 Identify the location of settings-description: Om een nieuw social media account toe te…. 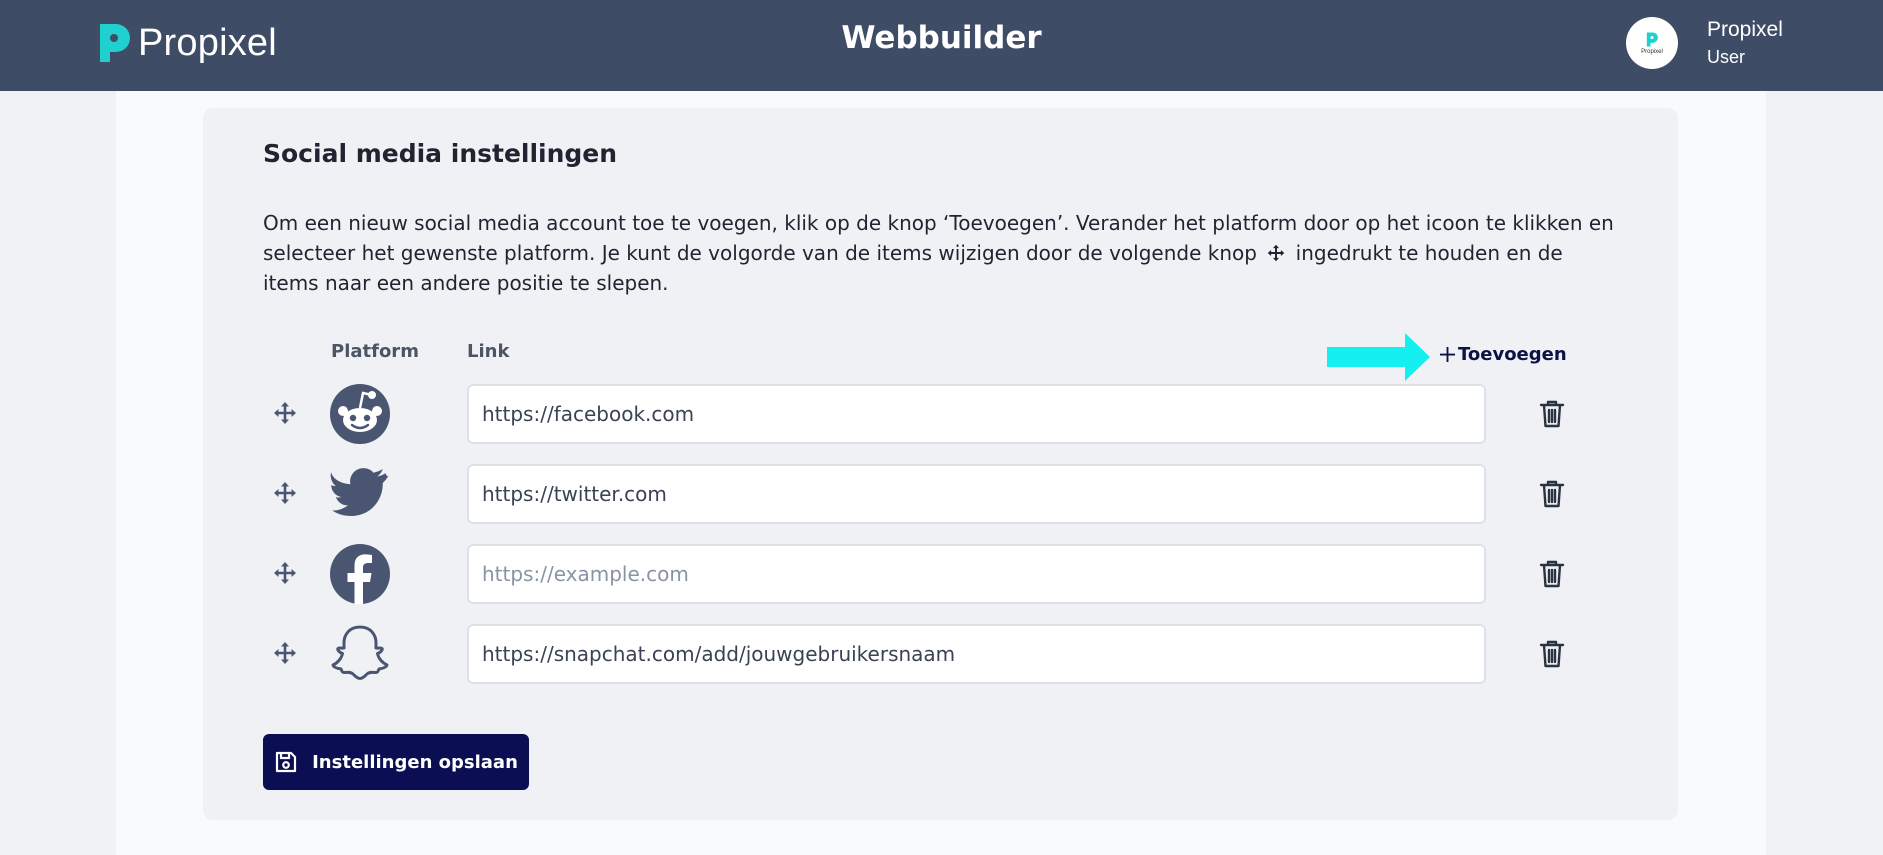
(943, 253).